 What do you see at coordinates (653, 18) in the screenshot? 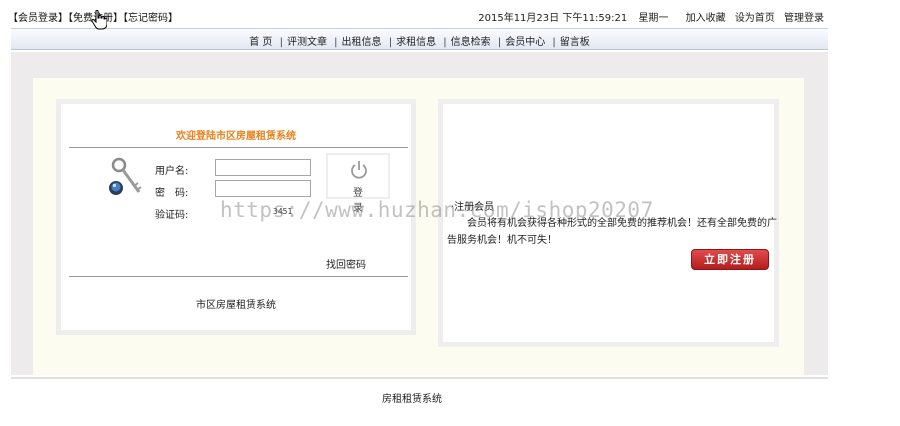
I see `weekday: 星期一` at bounding box center [653, 18].